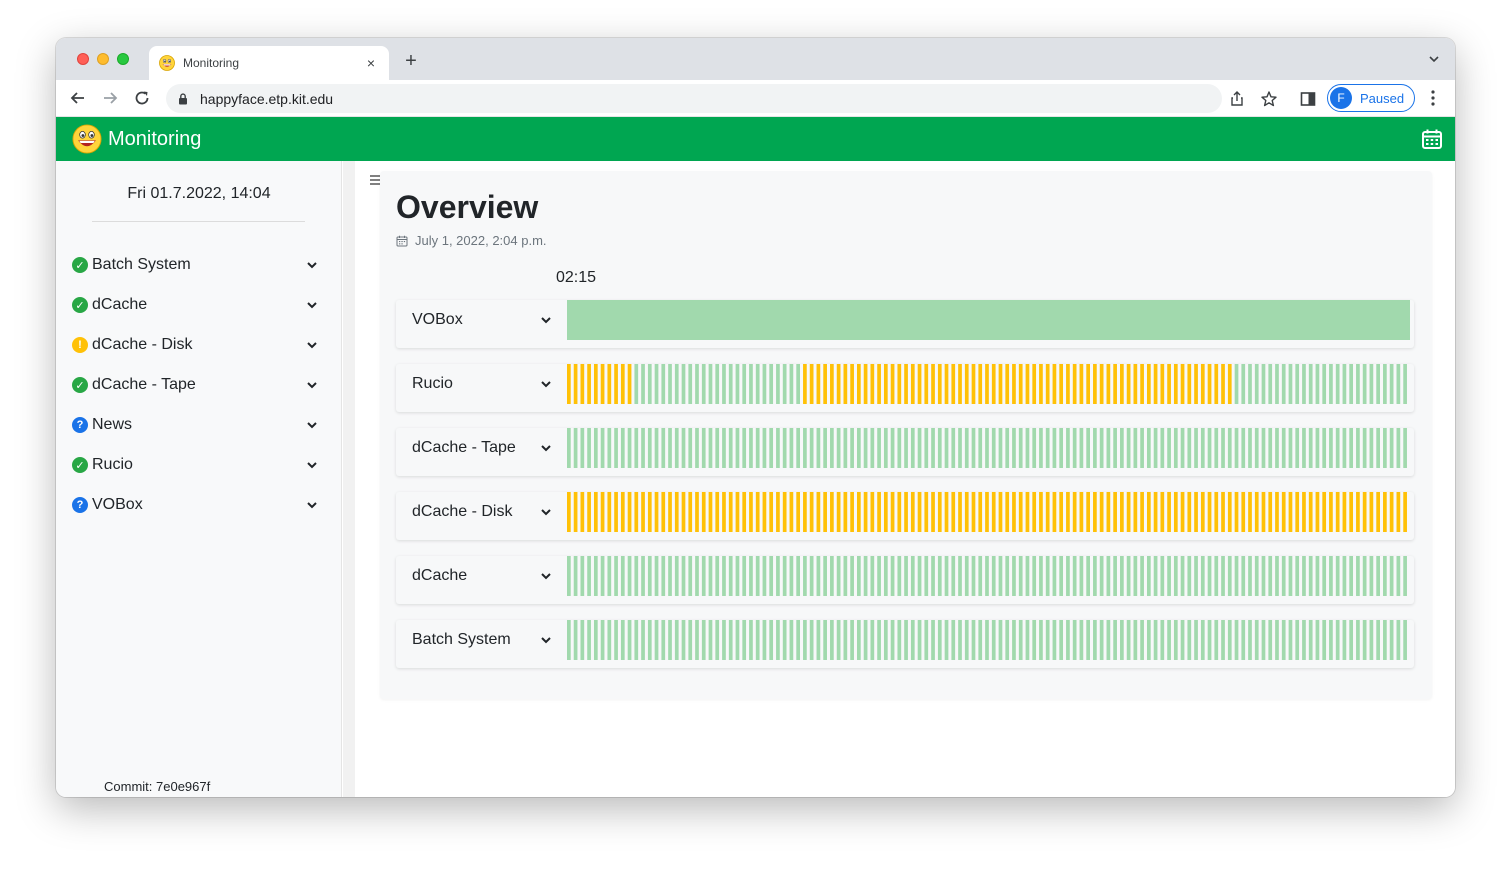 The width and height of the screenshot is (1511, 871). What do you see at coordinates (411, 61) in the screenshot?
I see `new-tab-button: +` at bounding box center [411, 61].